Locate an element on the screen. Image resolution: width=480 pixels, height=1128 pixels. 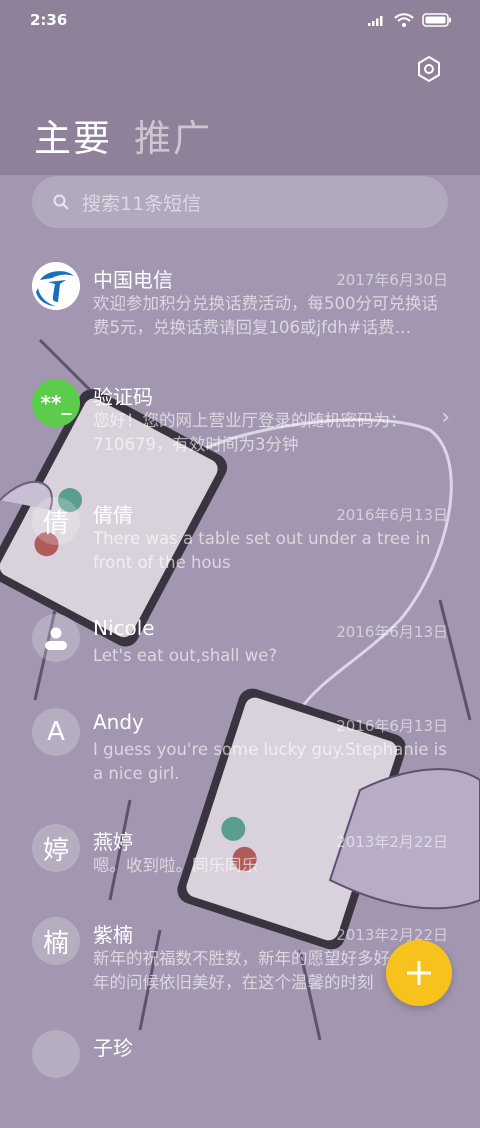
status-icons is located at coordinates (410, 20).